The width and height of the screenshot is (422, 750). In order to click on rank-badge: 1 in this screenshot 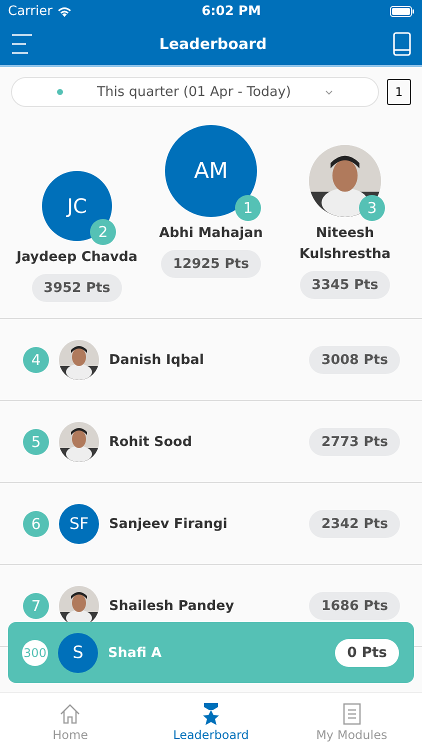, I will do `click(248, 208)`.